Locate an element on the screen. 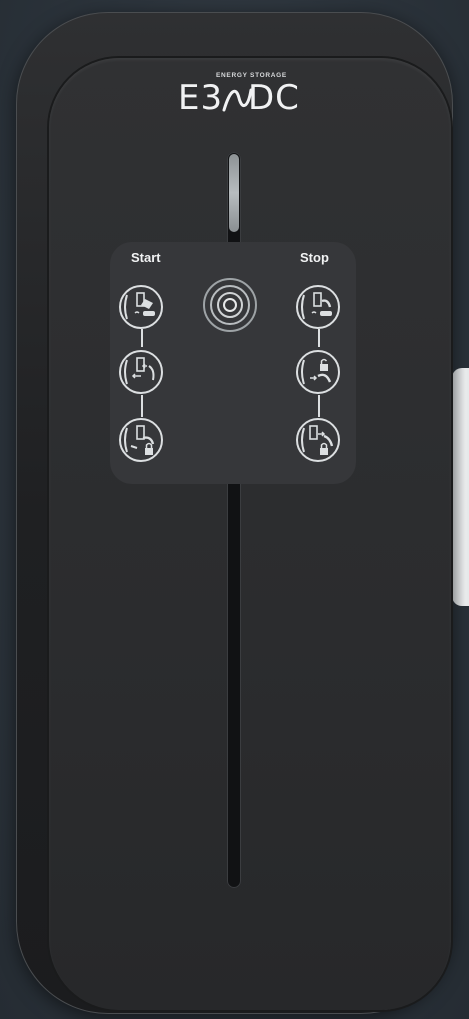 This screenshot has height=1019, width=469. side-wall-mount-tab is located at coordinates (460, 487).